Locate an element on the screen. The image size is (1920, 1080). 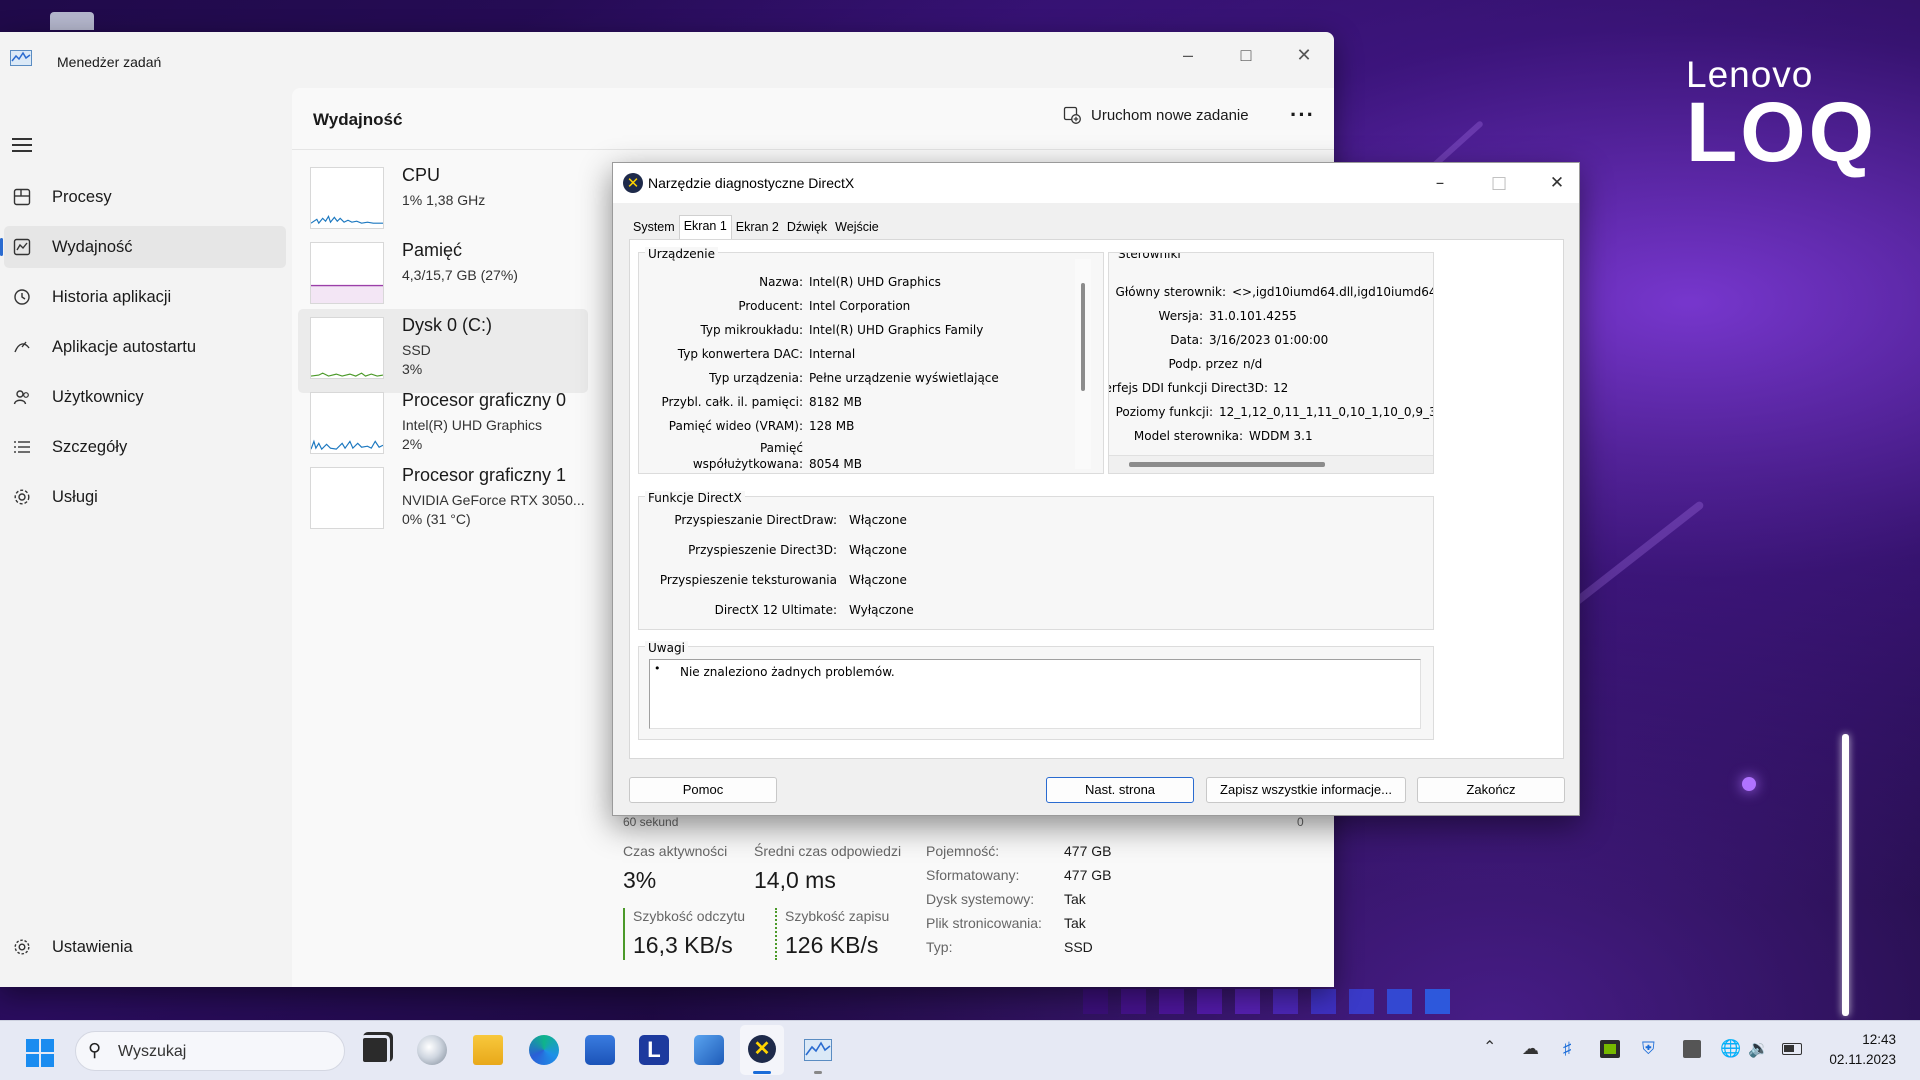
active-indicator is located at coordinates (762, 1072).